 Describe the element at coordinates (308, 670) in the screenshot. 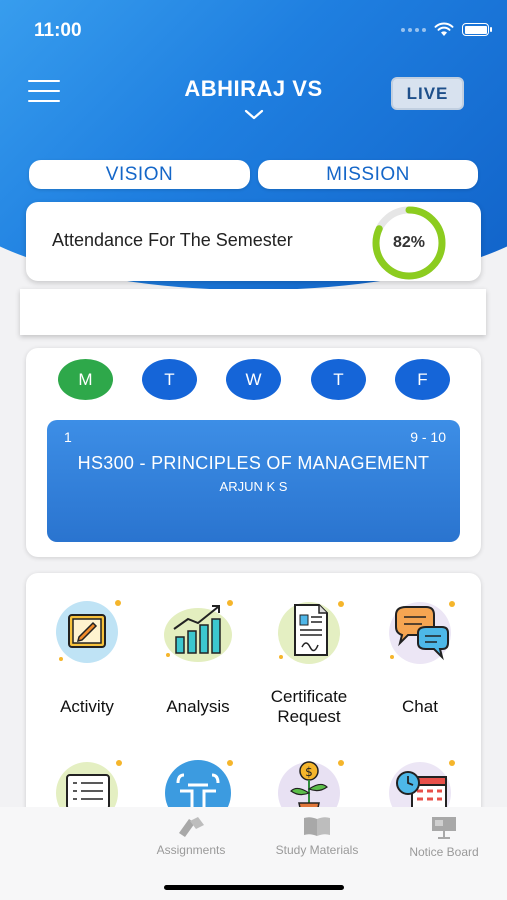

I see `certificate-request-tile: Certificate Request` at that location.